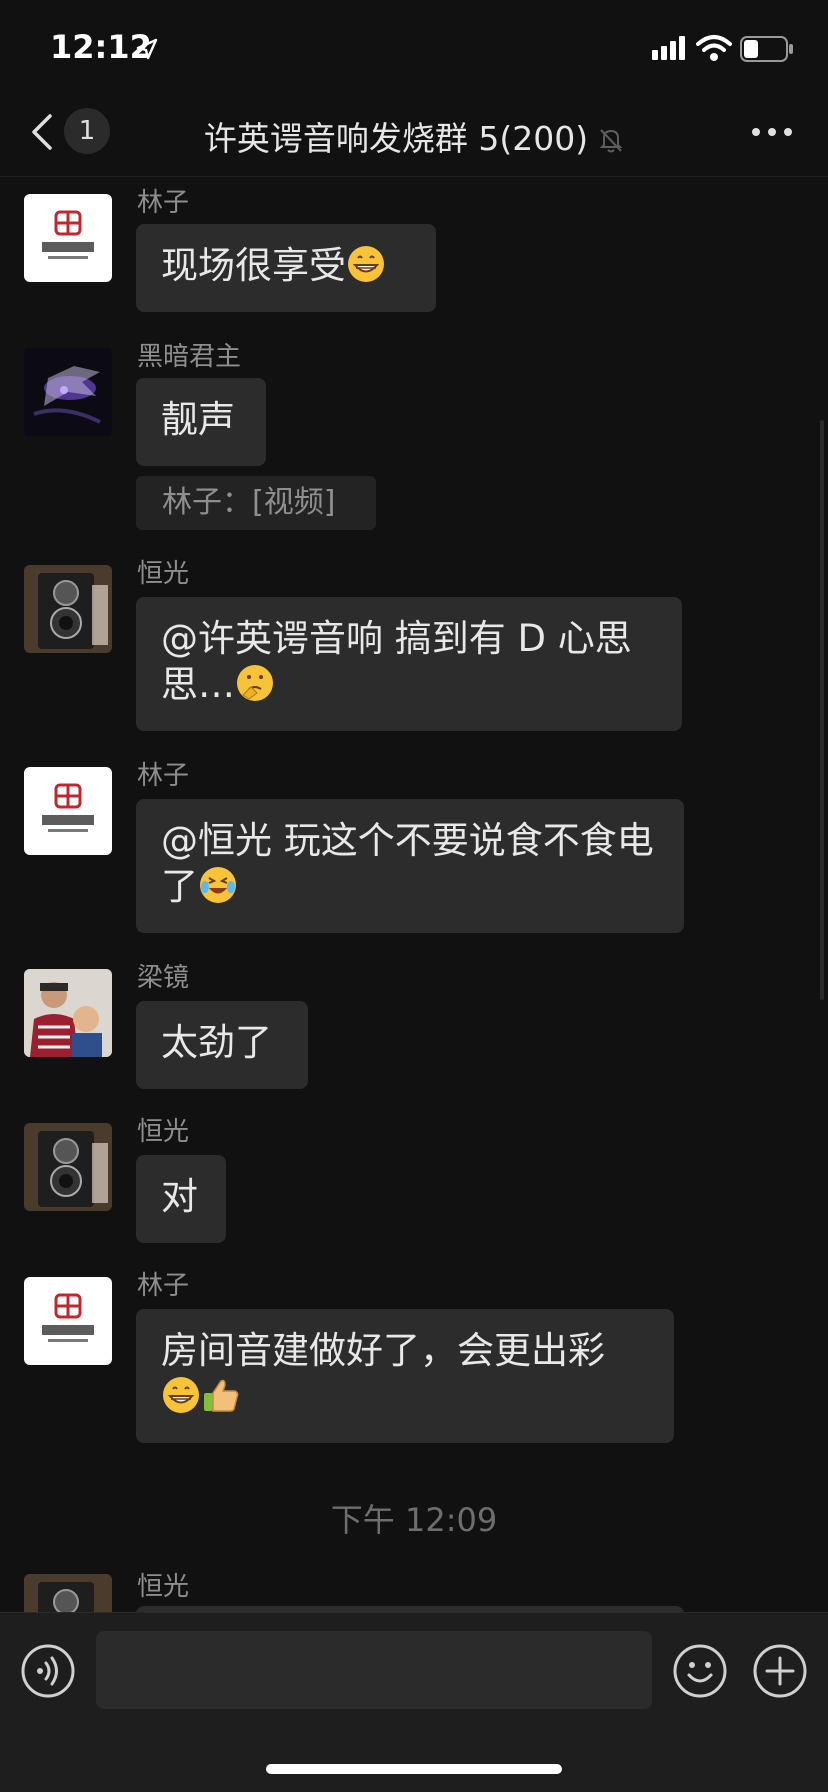 The image size is (828, 1792). I want to click on message-bubble: @恒光 玩这个不要说食不食电了, so click(410, 866).